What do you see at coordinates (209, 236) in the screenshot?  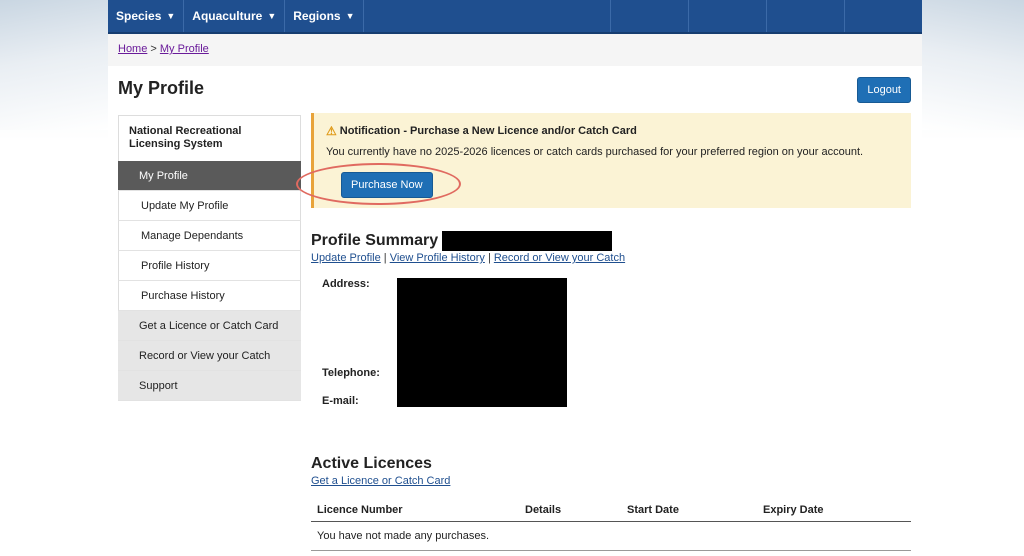 I see `sidebar-item-manage-dependants: Manage Dependants` at bounding box center [209, 236].